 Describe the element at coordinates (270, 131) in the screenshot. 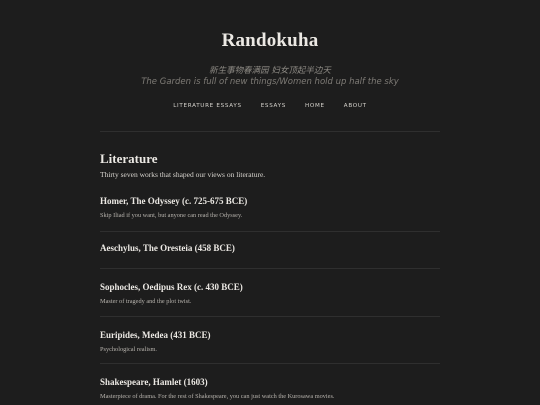

I see `header-divider` at that location.